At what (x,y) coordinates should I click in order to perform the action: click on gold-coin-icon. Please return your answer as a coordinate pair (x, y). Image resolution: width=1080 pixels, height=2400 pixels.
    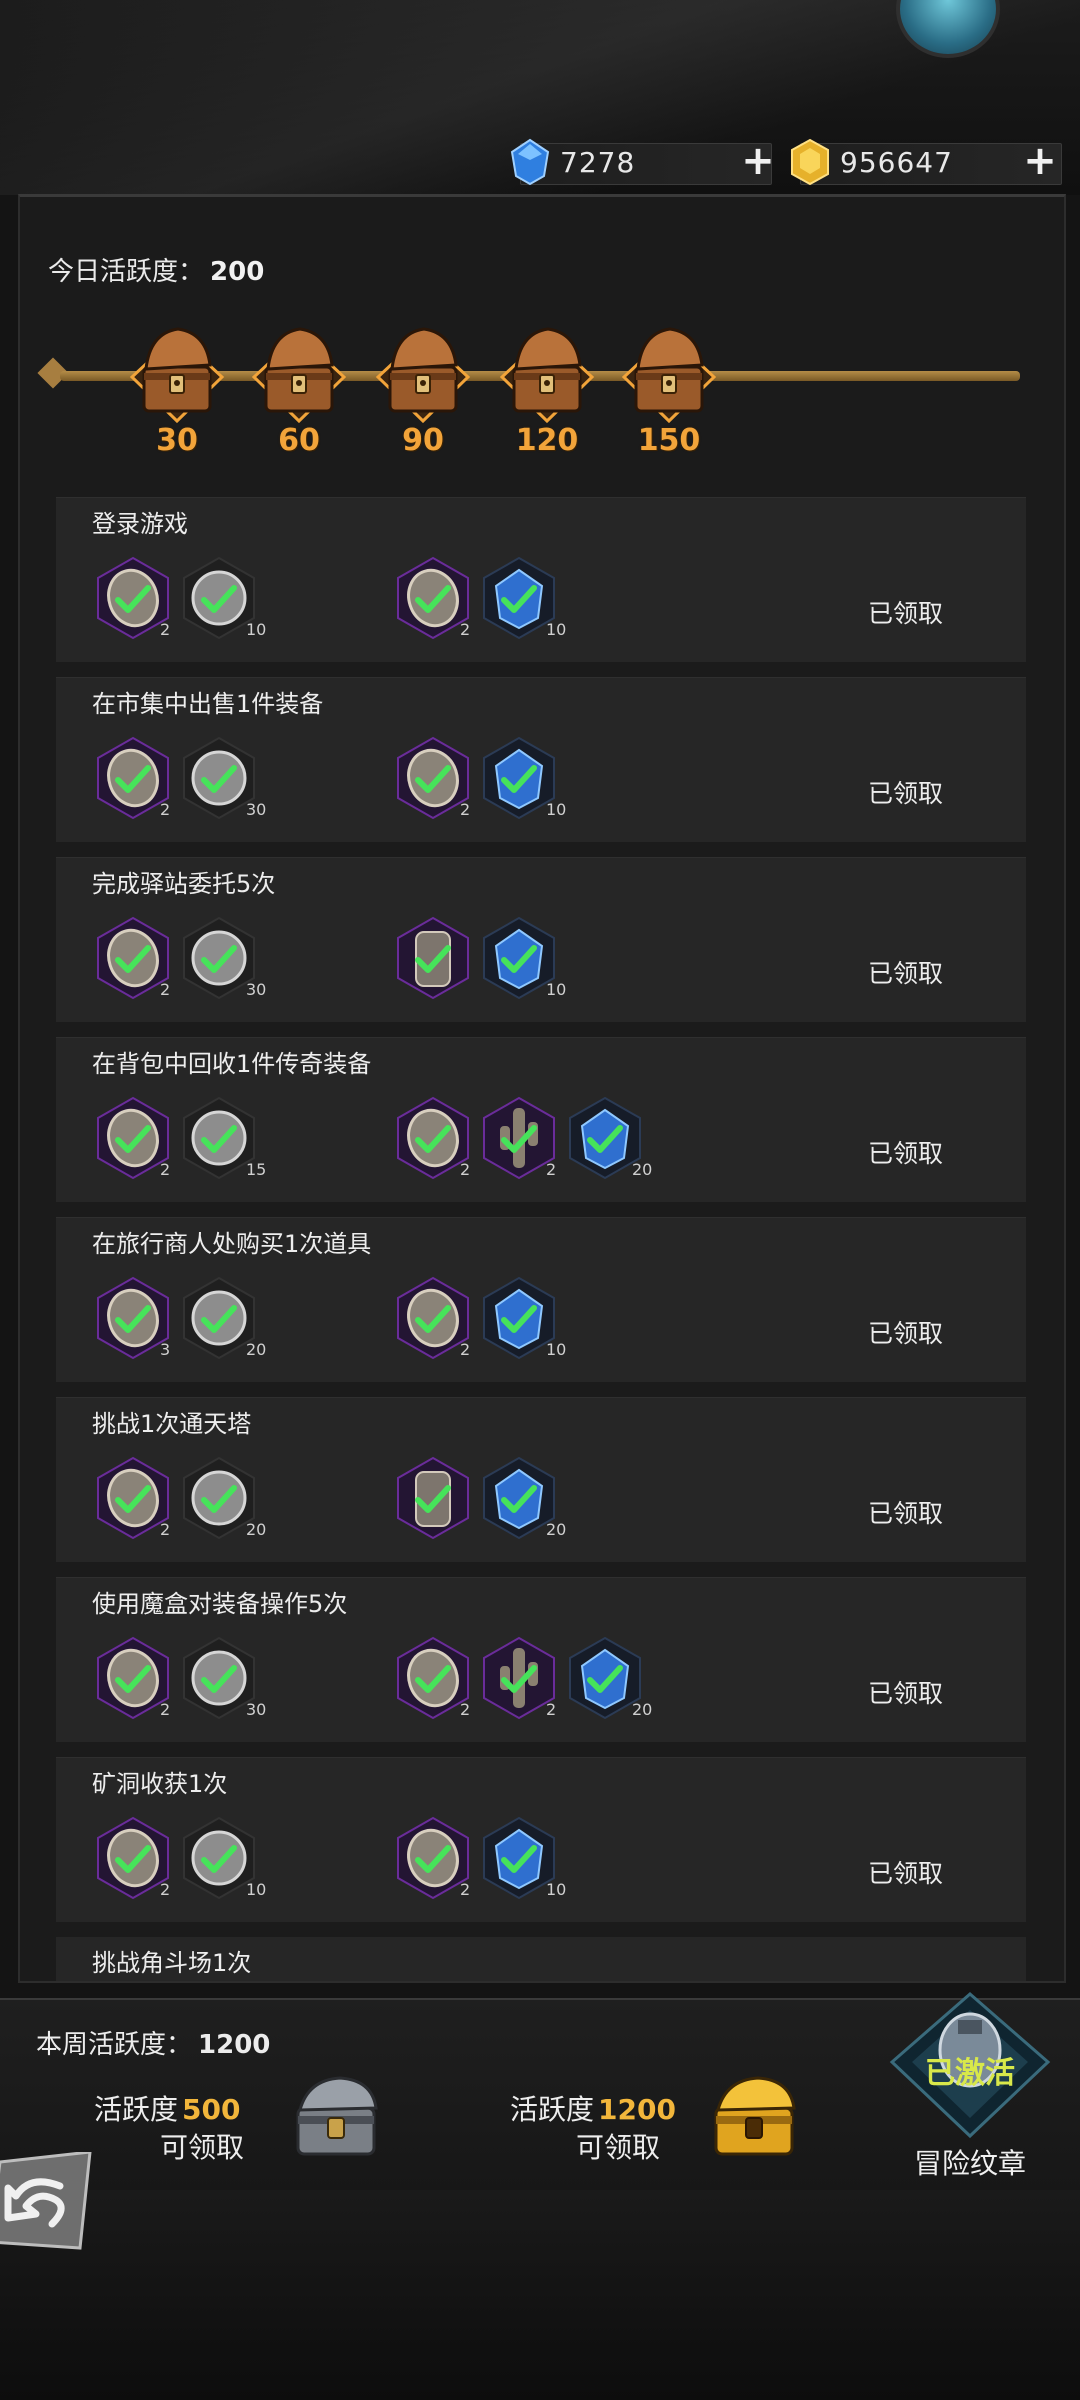
    Looking at the image, I should click on (810, 162).